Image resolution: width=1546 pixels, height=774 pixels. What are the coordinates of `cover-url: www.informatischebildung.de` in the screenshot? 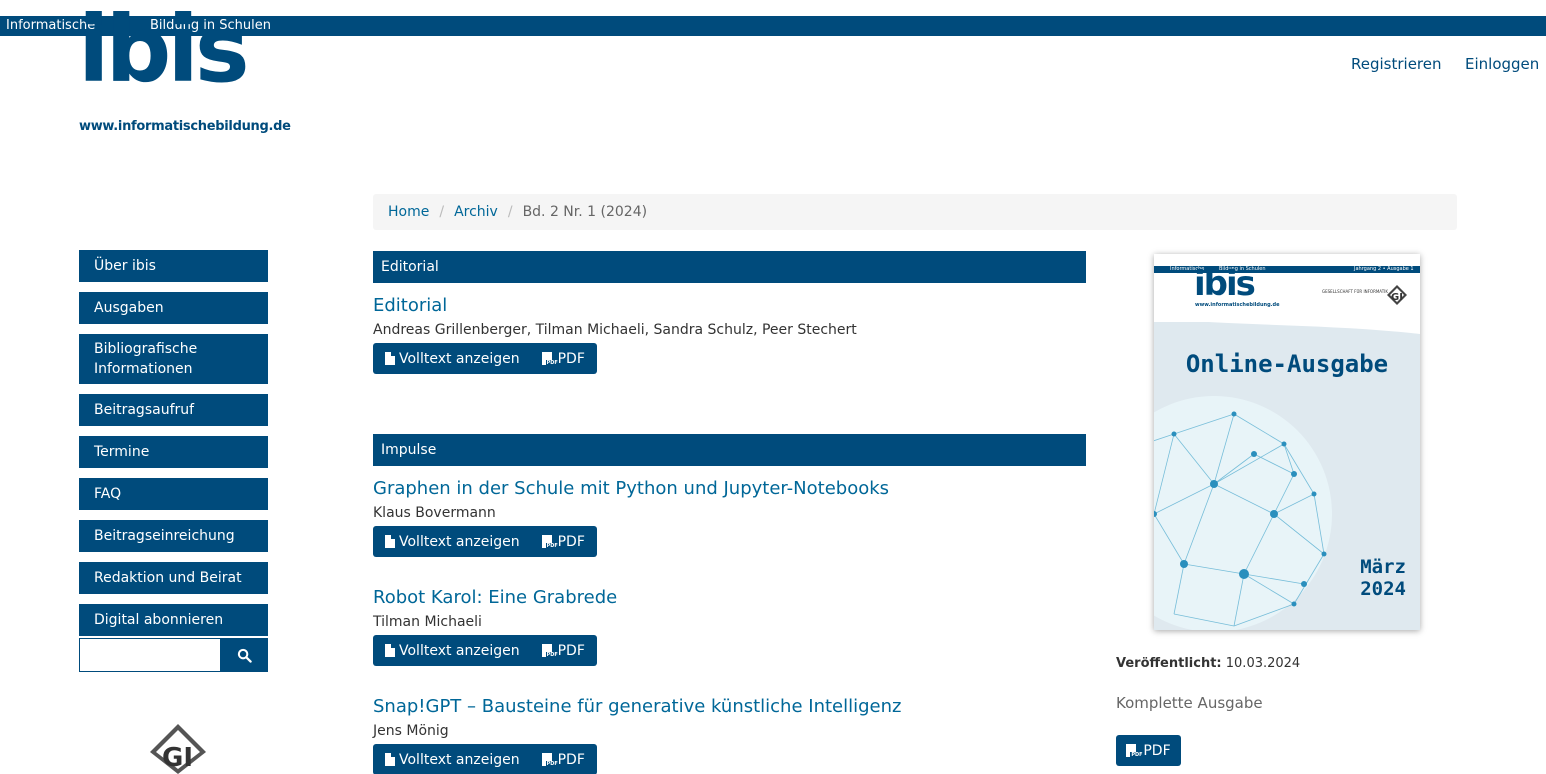 It's located at (1237, 305).